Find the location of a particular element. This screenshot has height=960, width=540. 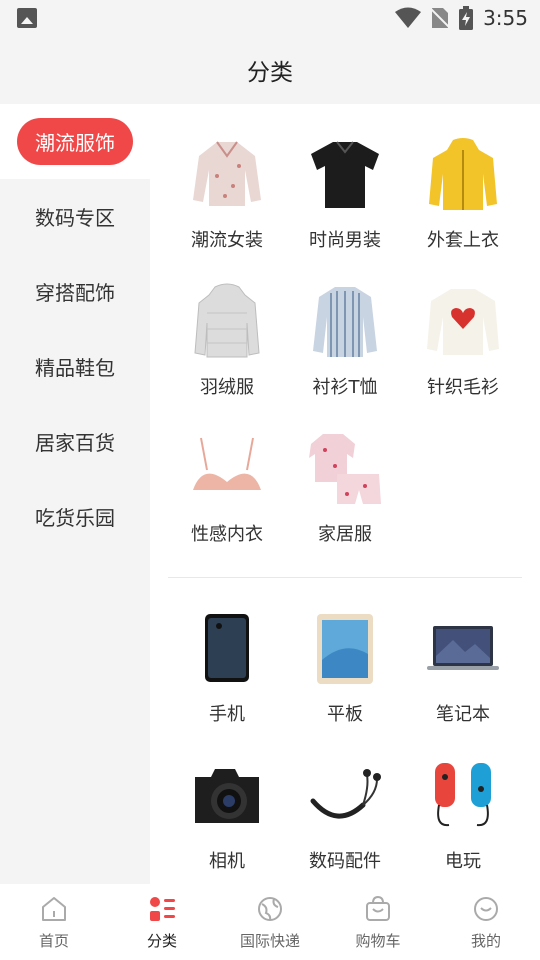

category-label: 相机 is located at coordinates (227, 861).